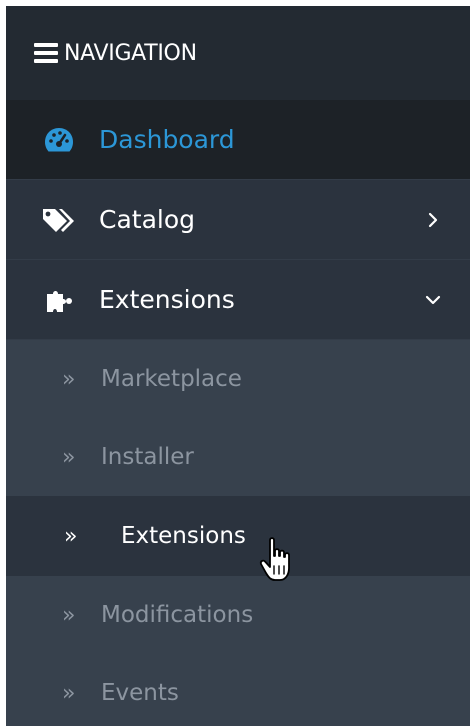  What do you see at coordinates (433, 300) in the screenshot?
I see `chevron-down-icon` at bounding box center [433, 300].